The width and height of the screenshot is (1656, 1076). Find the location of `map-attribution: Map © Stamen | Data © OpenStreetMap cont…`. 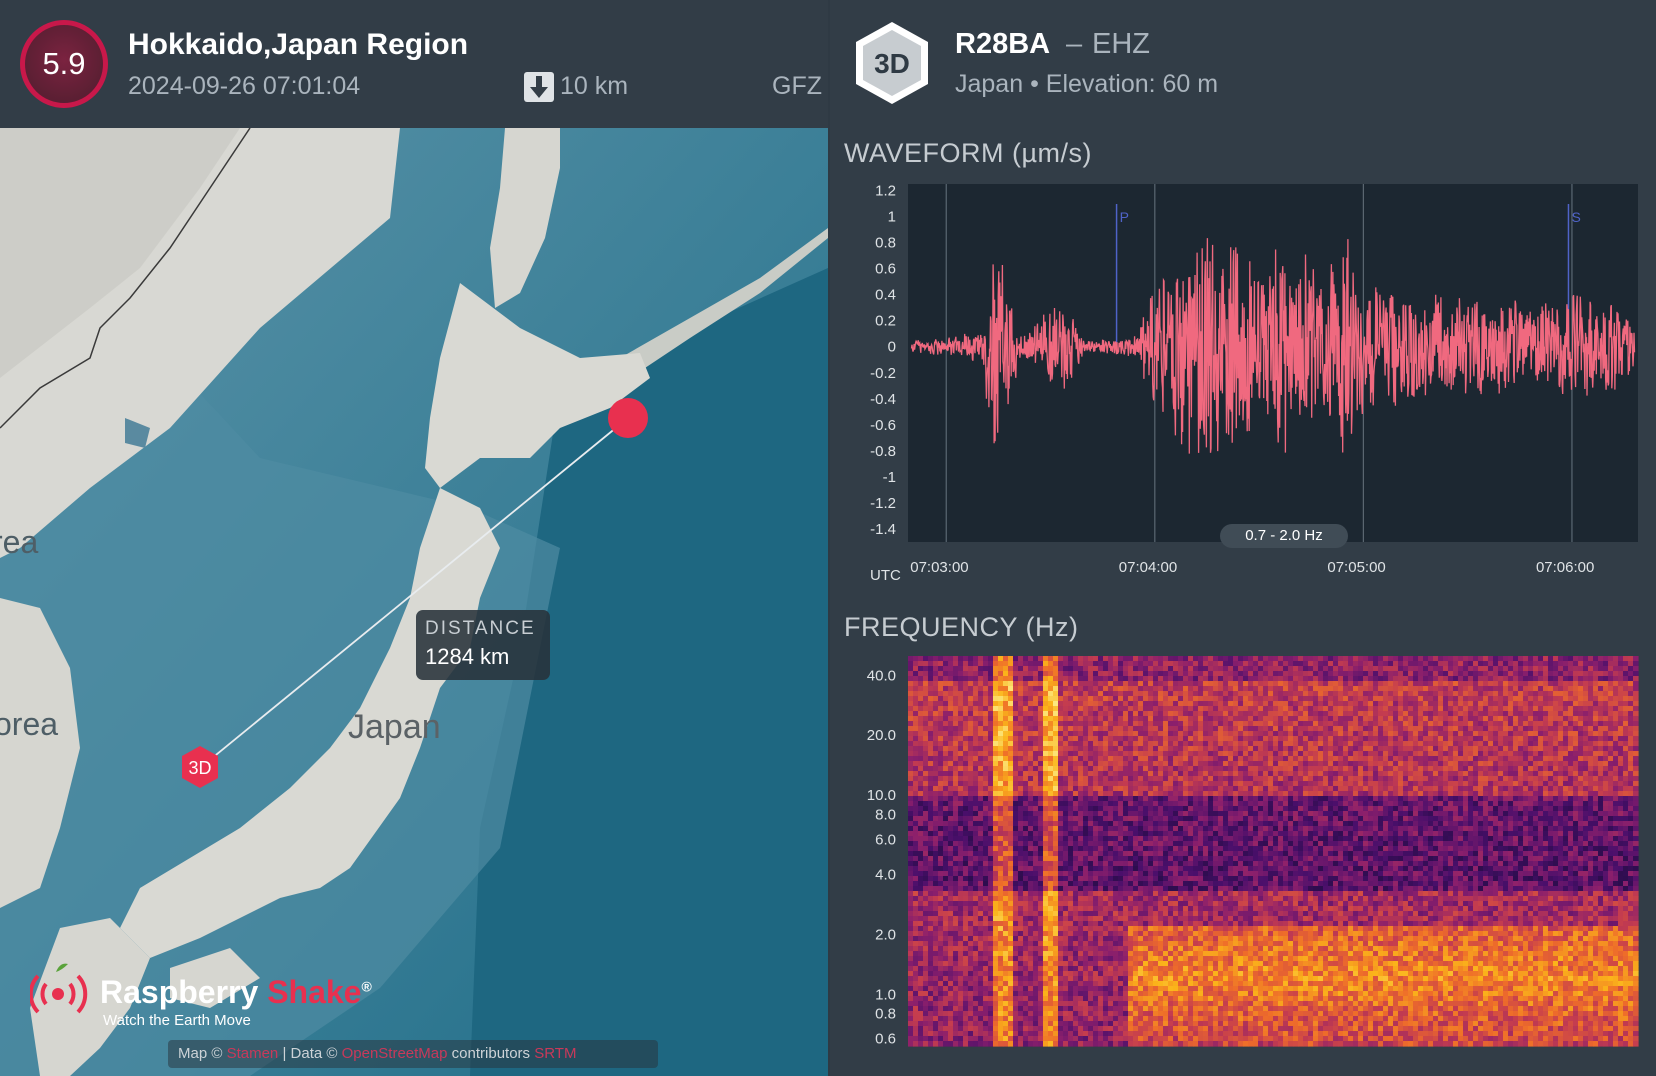

map-attribution: Map © Stamen | Data © OpenStreetMap cont… is located at coordinates (413, 1054).